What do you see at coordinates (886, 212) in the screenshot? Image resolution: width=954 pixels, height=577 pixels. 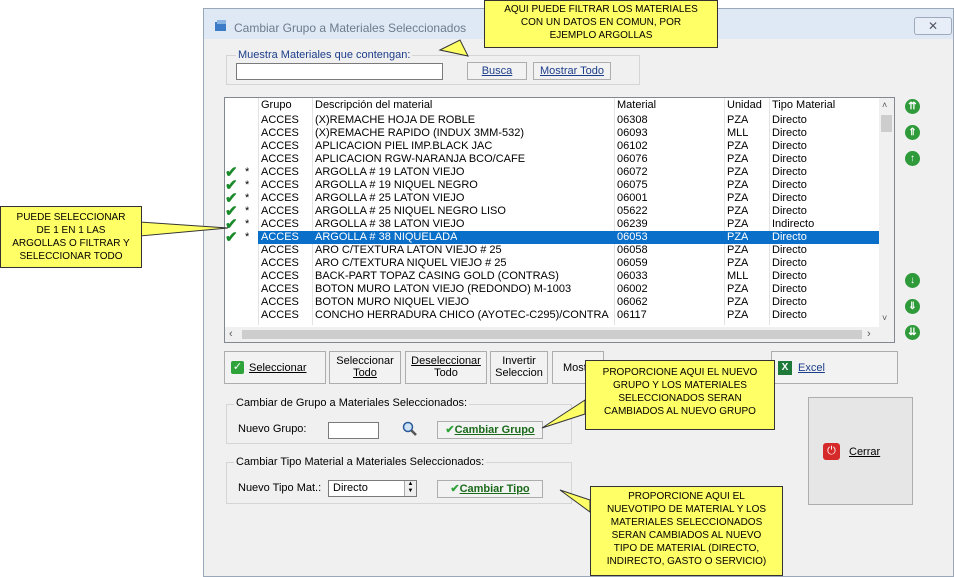 I see `vertical-scrollbar: ˄ ˅` at bounding box center [886, 212].